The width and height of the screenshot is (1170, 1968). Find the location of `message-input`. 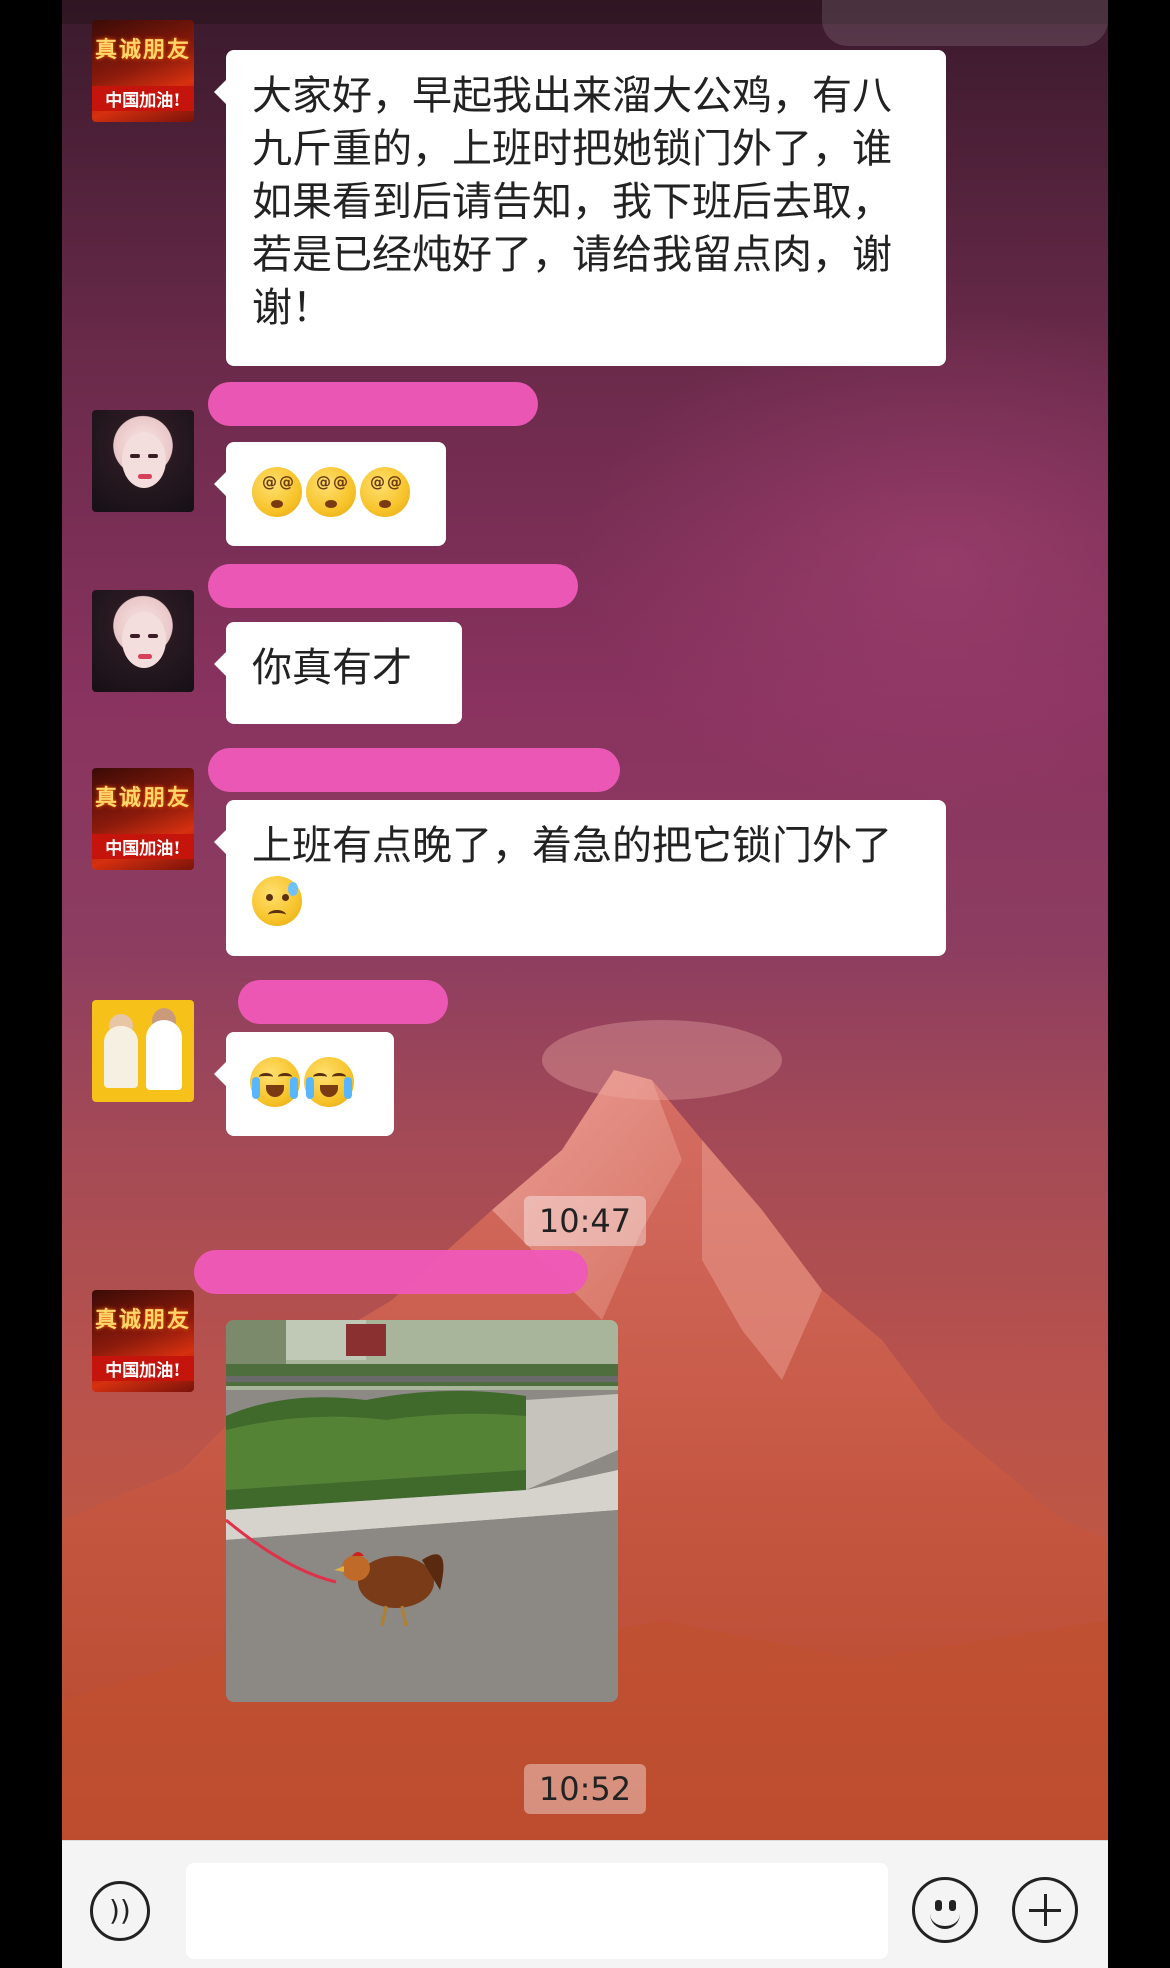

message-input is located at coordinates (537, 1911).